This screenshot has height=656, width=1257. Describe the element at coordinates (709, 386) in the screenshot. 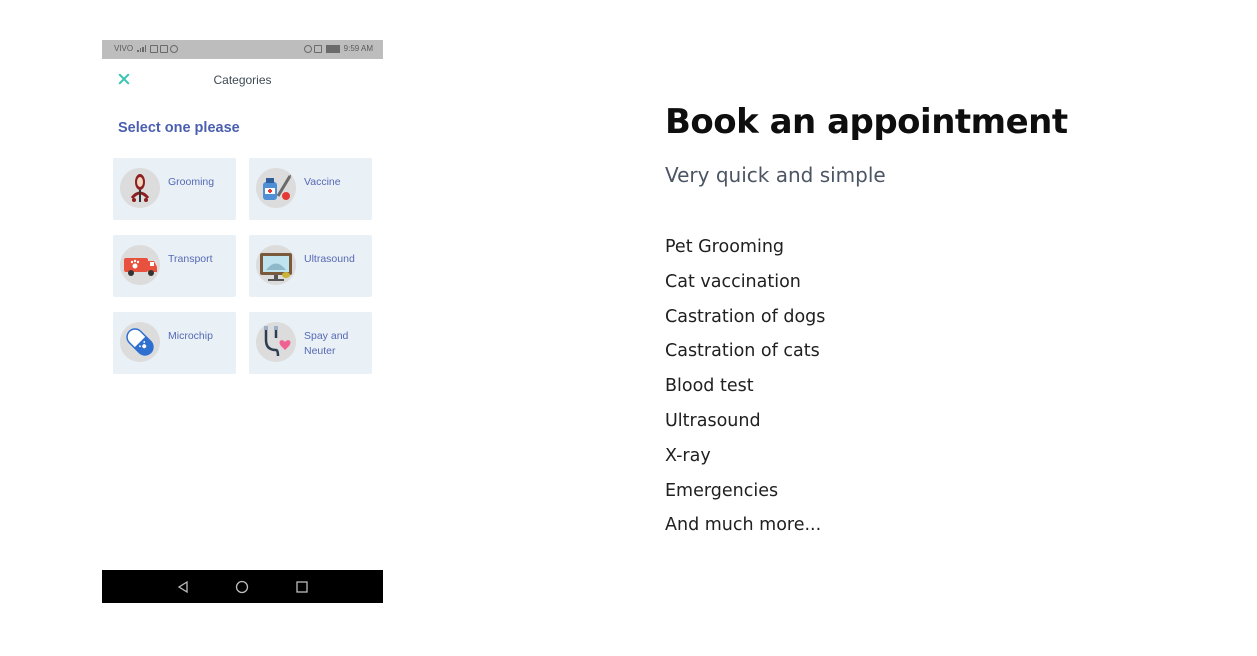

I see `feature-item: Blood test` at that location.